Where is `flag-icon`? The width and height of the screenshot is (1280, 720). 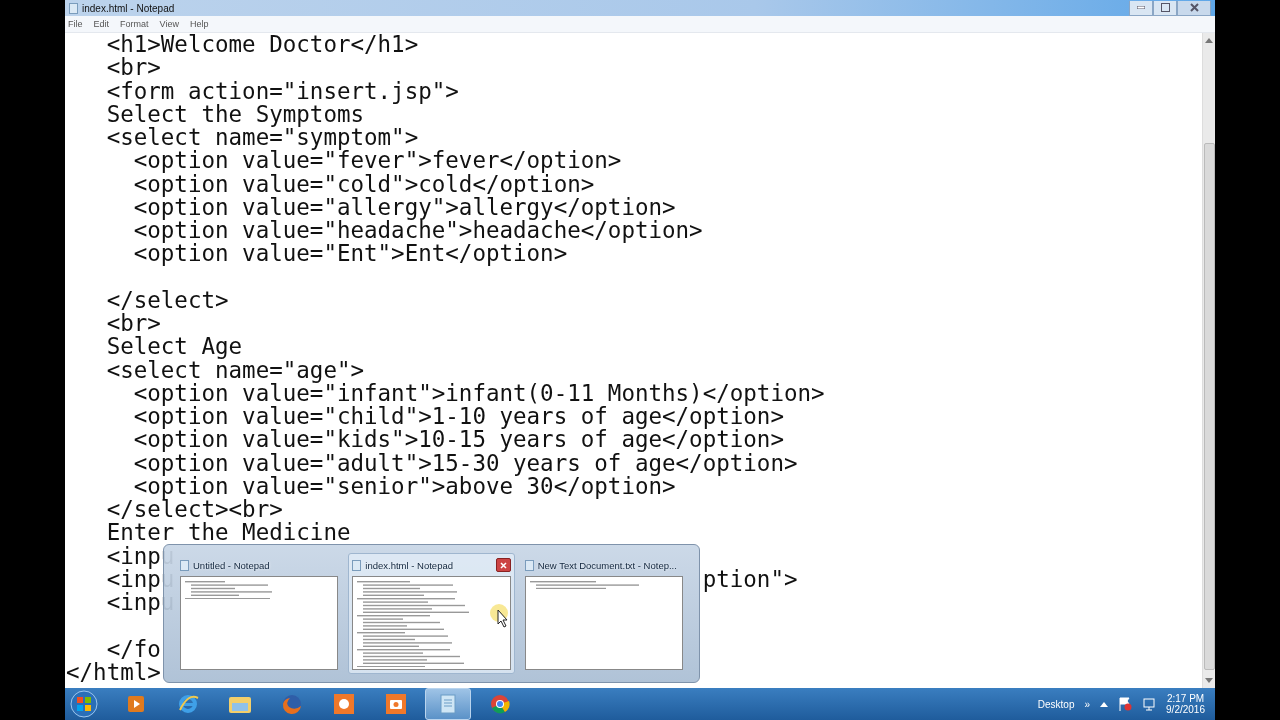
flag-icon is located at coordinates (1125, 704).